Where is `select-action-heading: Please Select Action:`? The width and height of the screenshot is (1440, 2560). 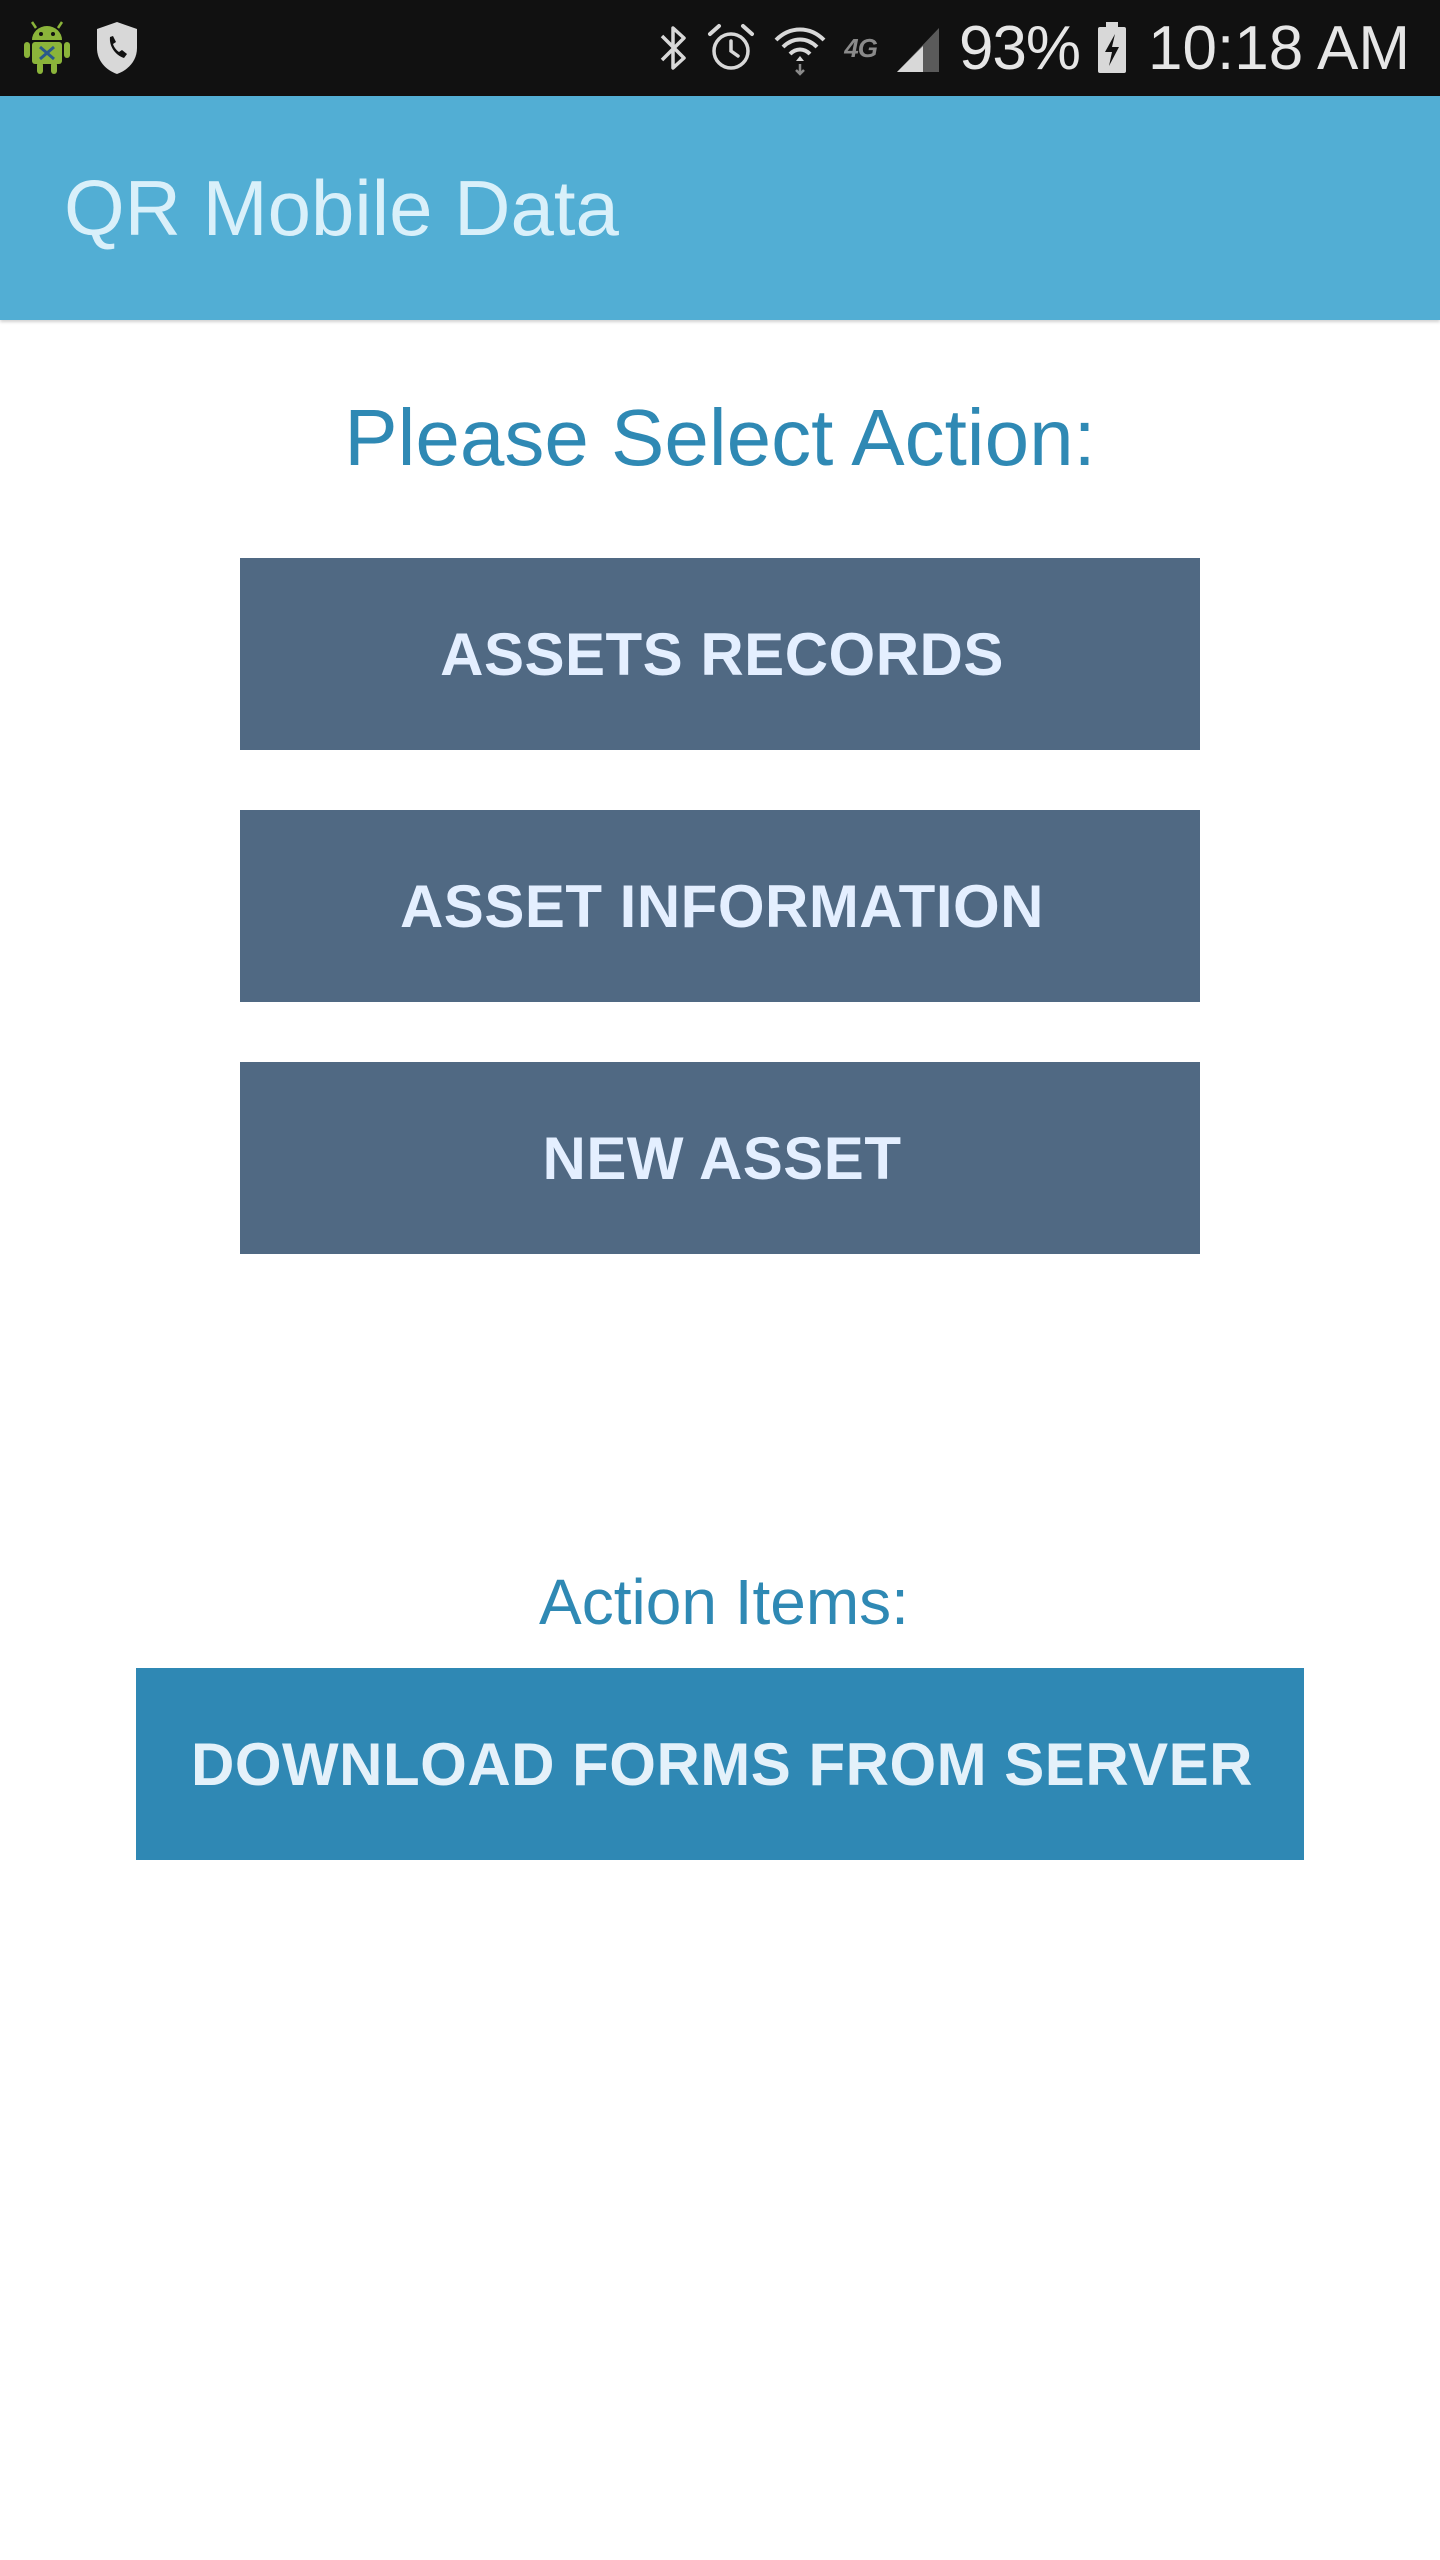
select-action-heading: Please Select Action: is located at coordinates (720, 437).